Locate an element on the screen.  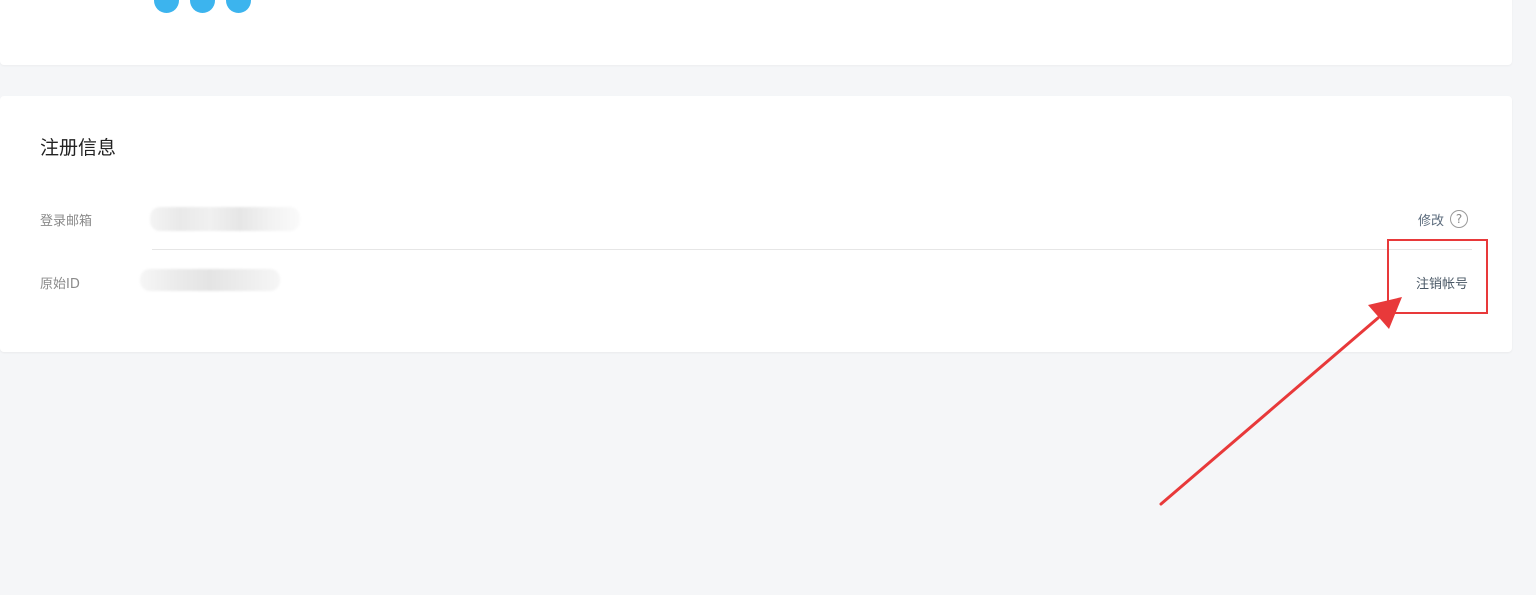
section-title: 注册信息 is located at coordinates (78, 148).